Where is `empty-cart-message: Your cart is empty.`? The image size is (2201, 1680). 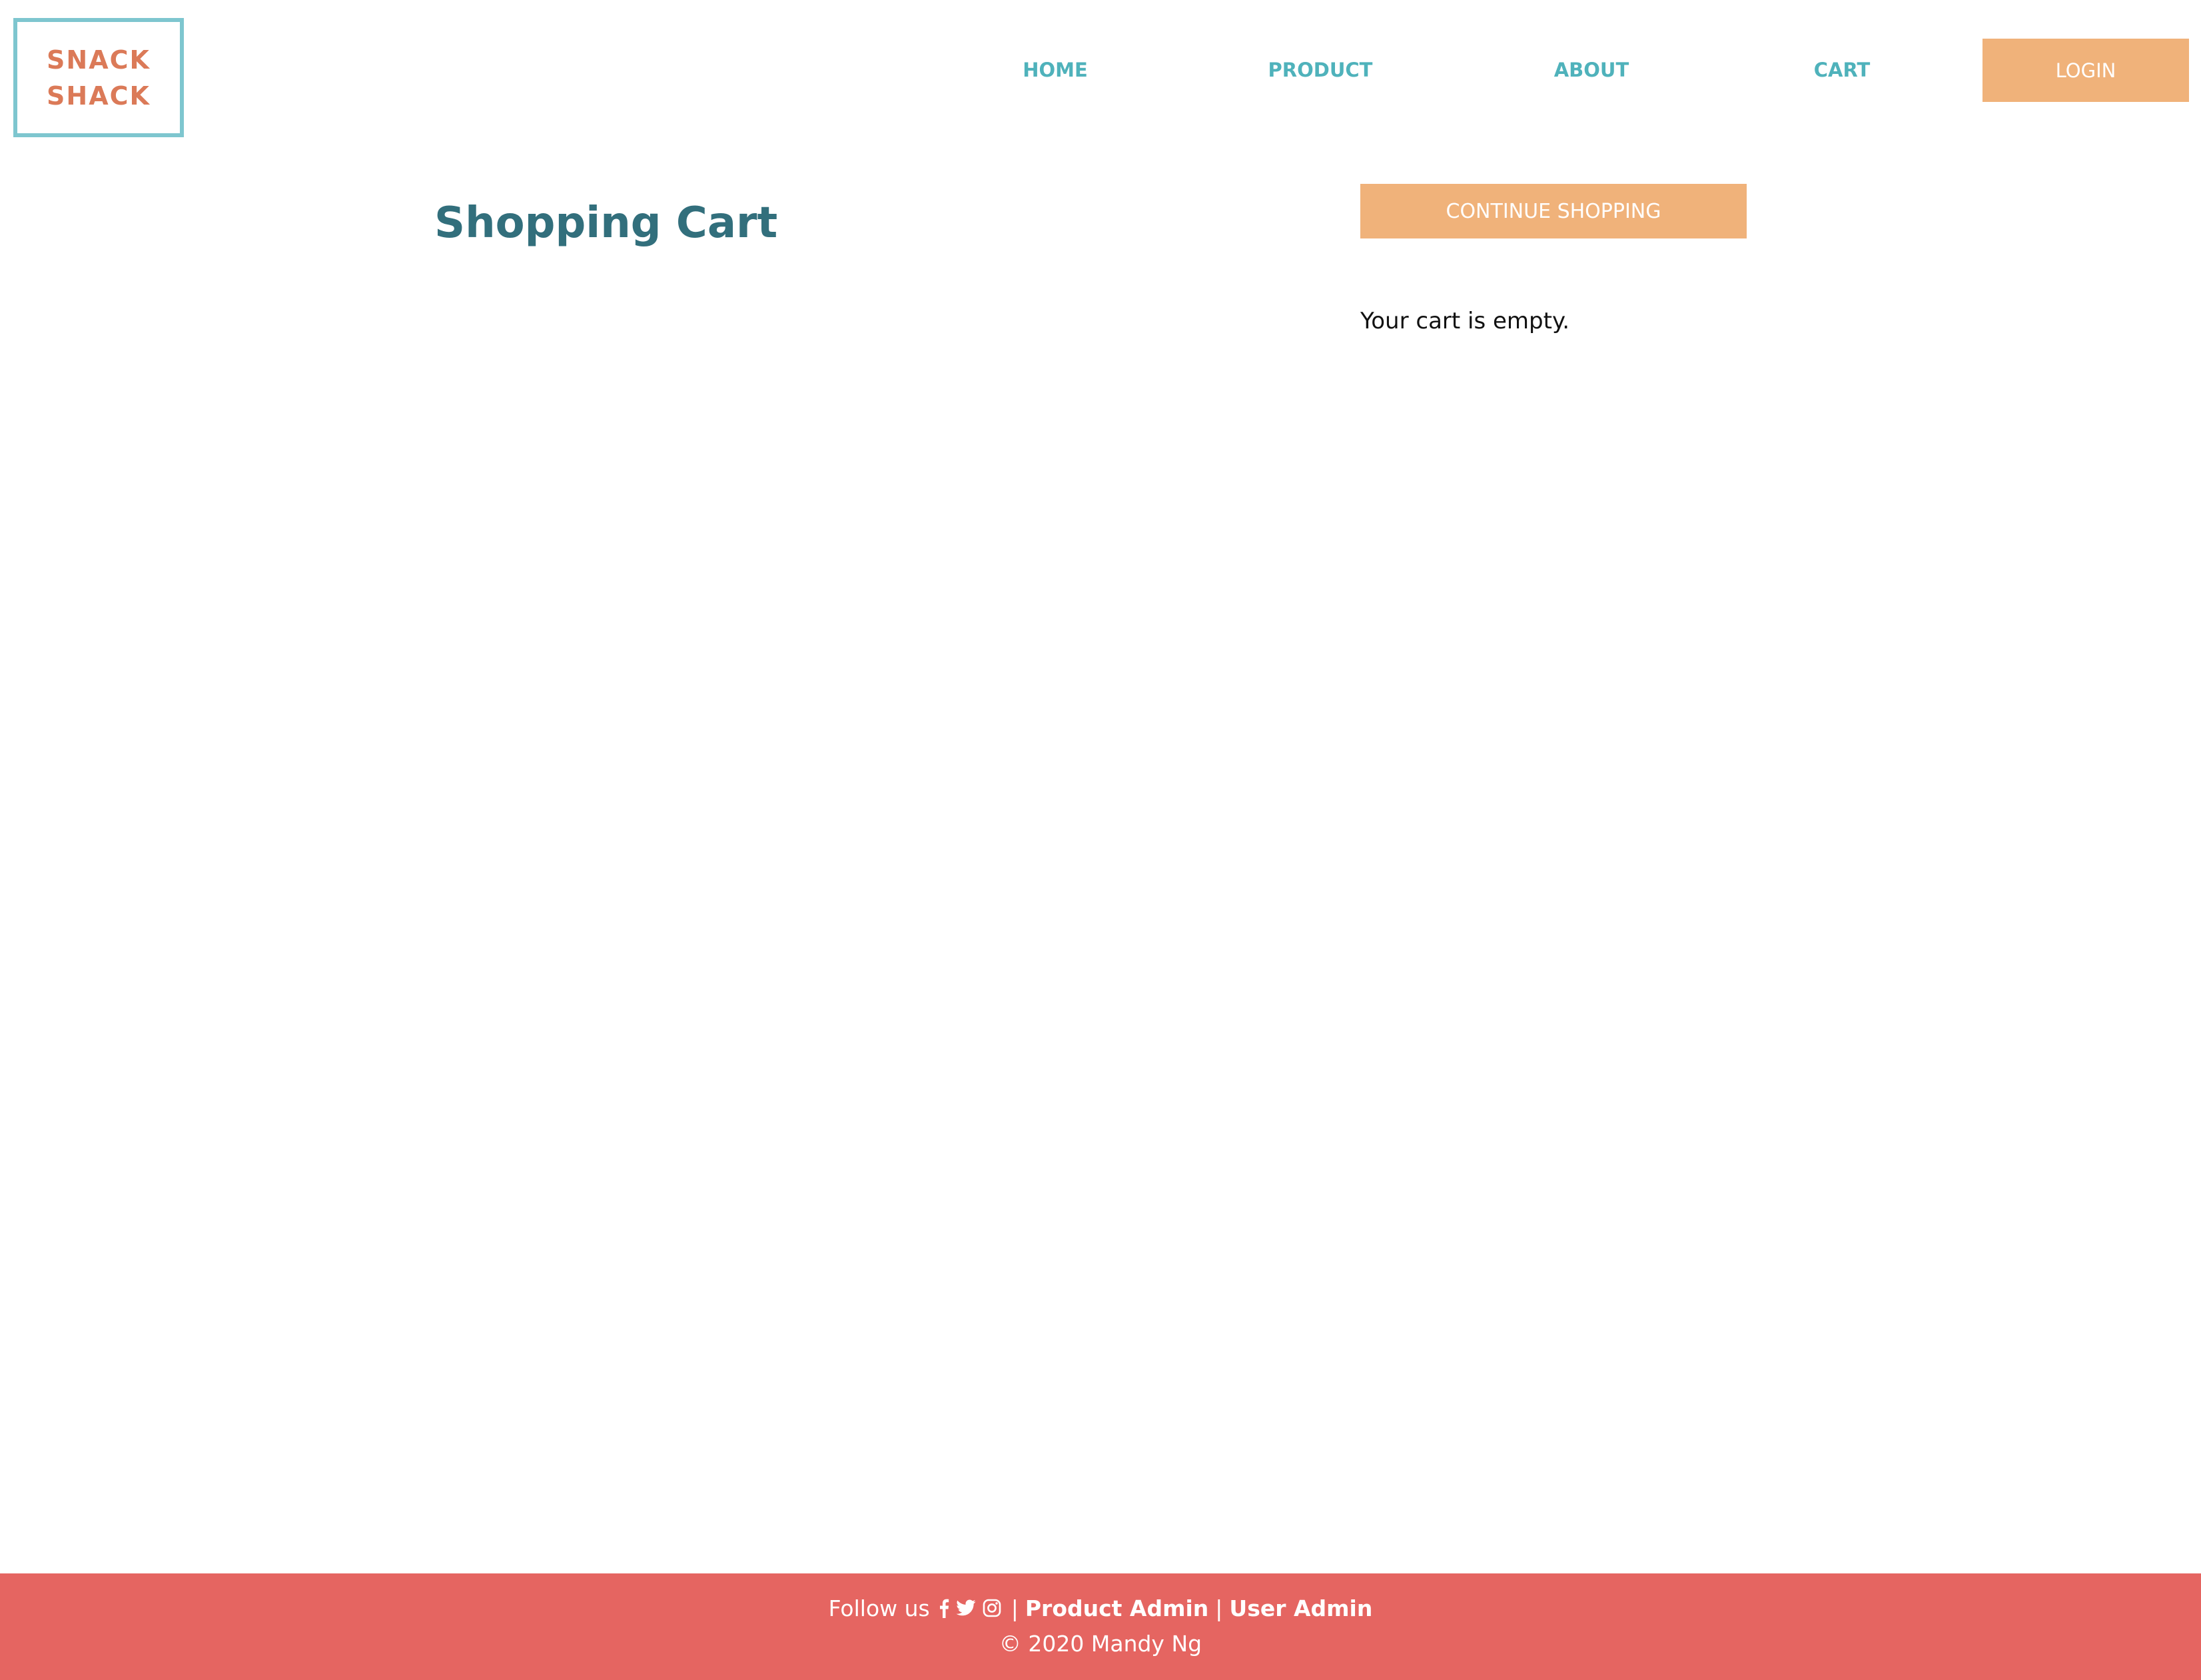
empty-cart-message: Your cart is empty. is located at coordinates (1465, 321).